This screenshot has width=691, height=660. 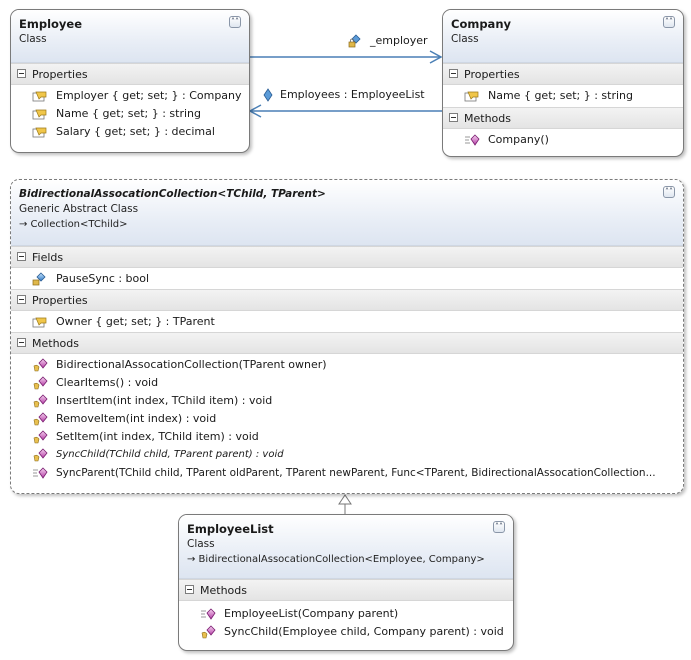 I want to click on employees-association-label: Employees : EmployeeList, so click(x=343, y=95).